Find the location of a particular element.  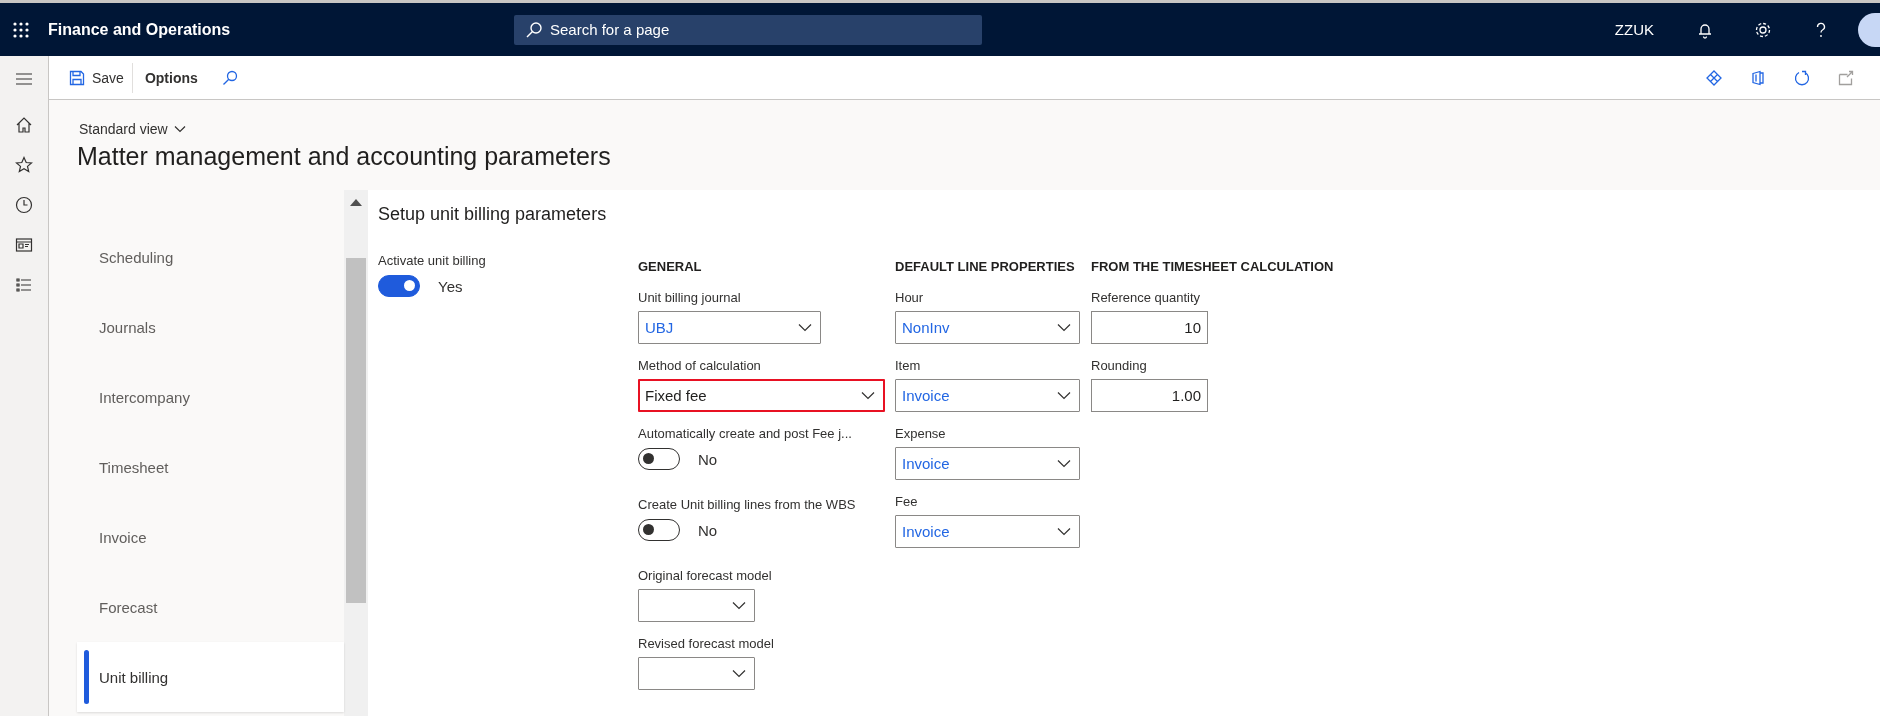

options-button: Options is located at coordinates (171, 77).